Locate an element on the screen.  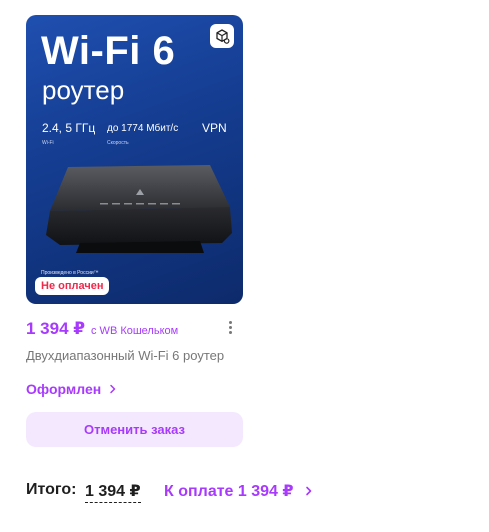
total-label: Итого: is located at coordinates (51, 489).